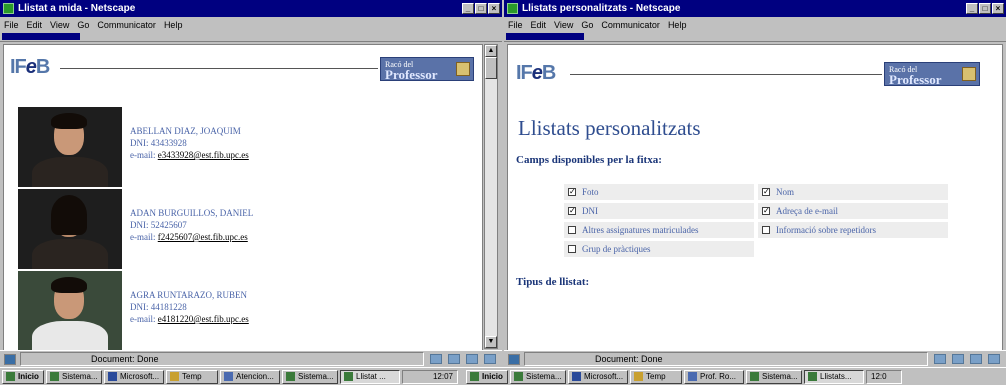  I want to click on scroll-thumb, so click(491, 68).